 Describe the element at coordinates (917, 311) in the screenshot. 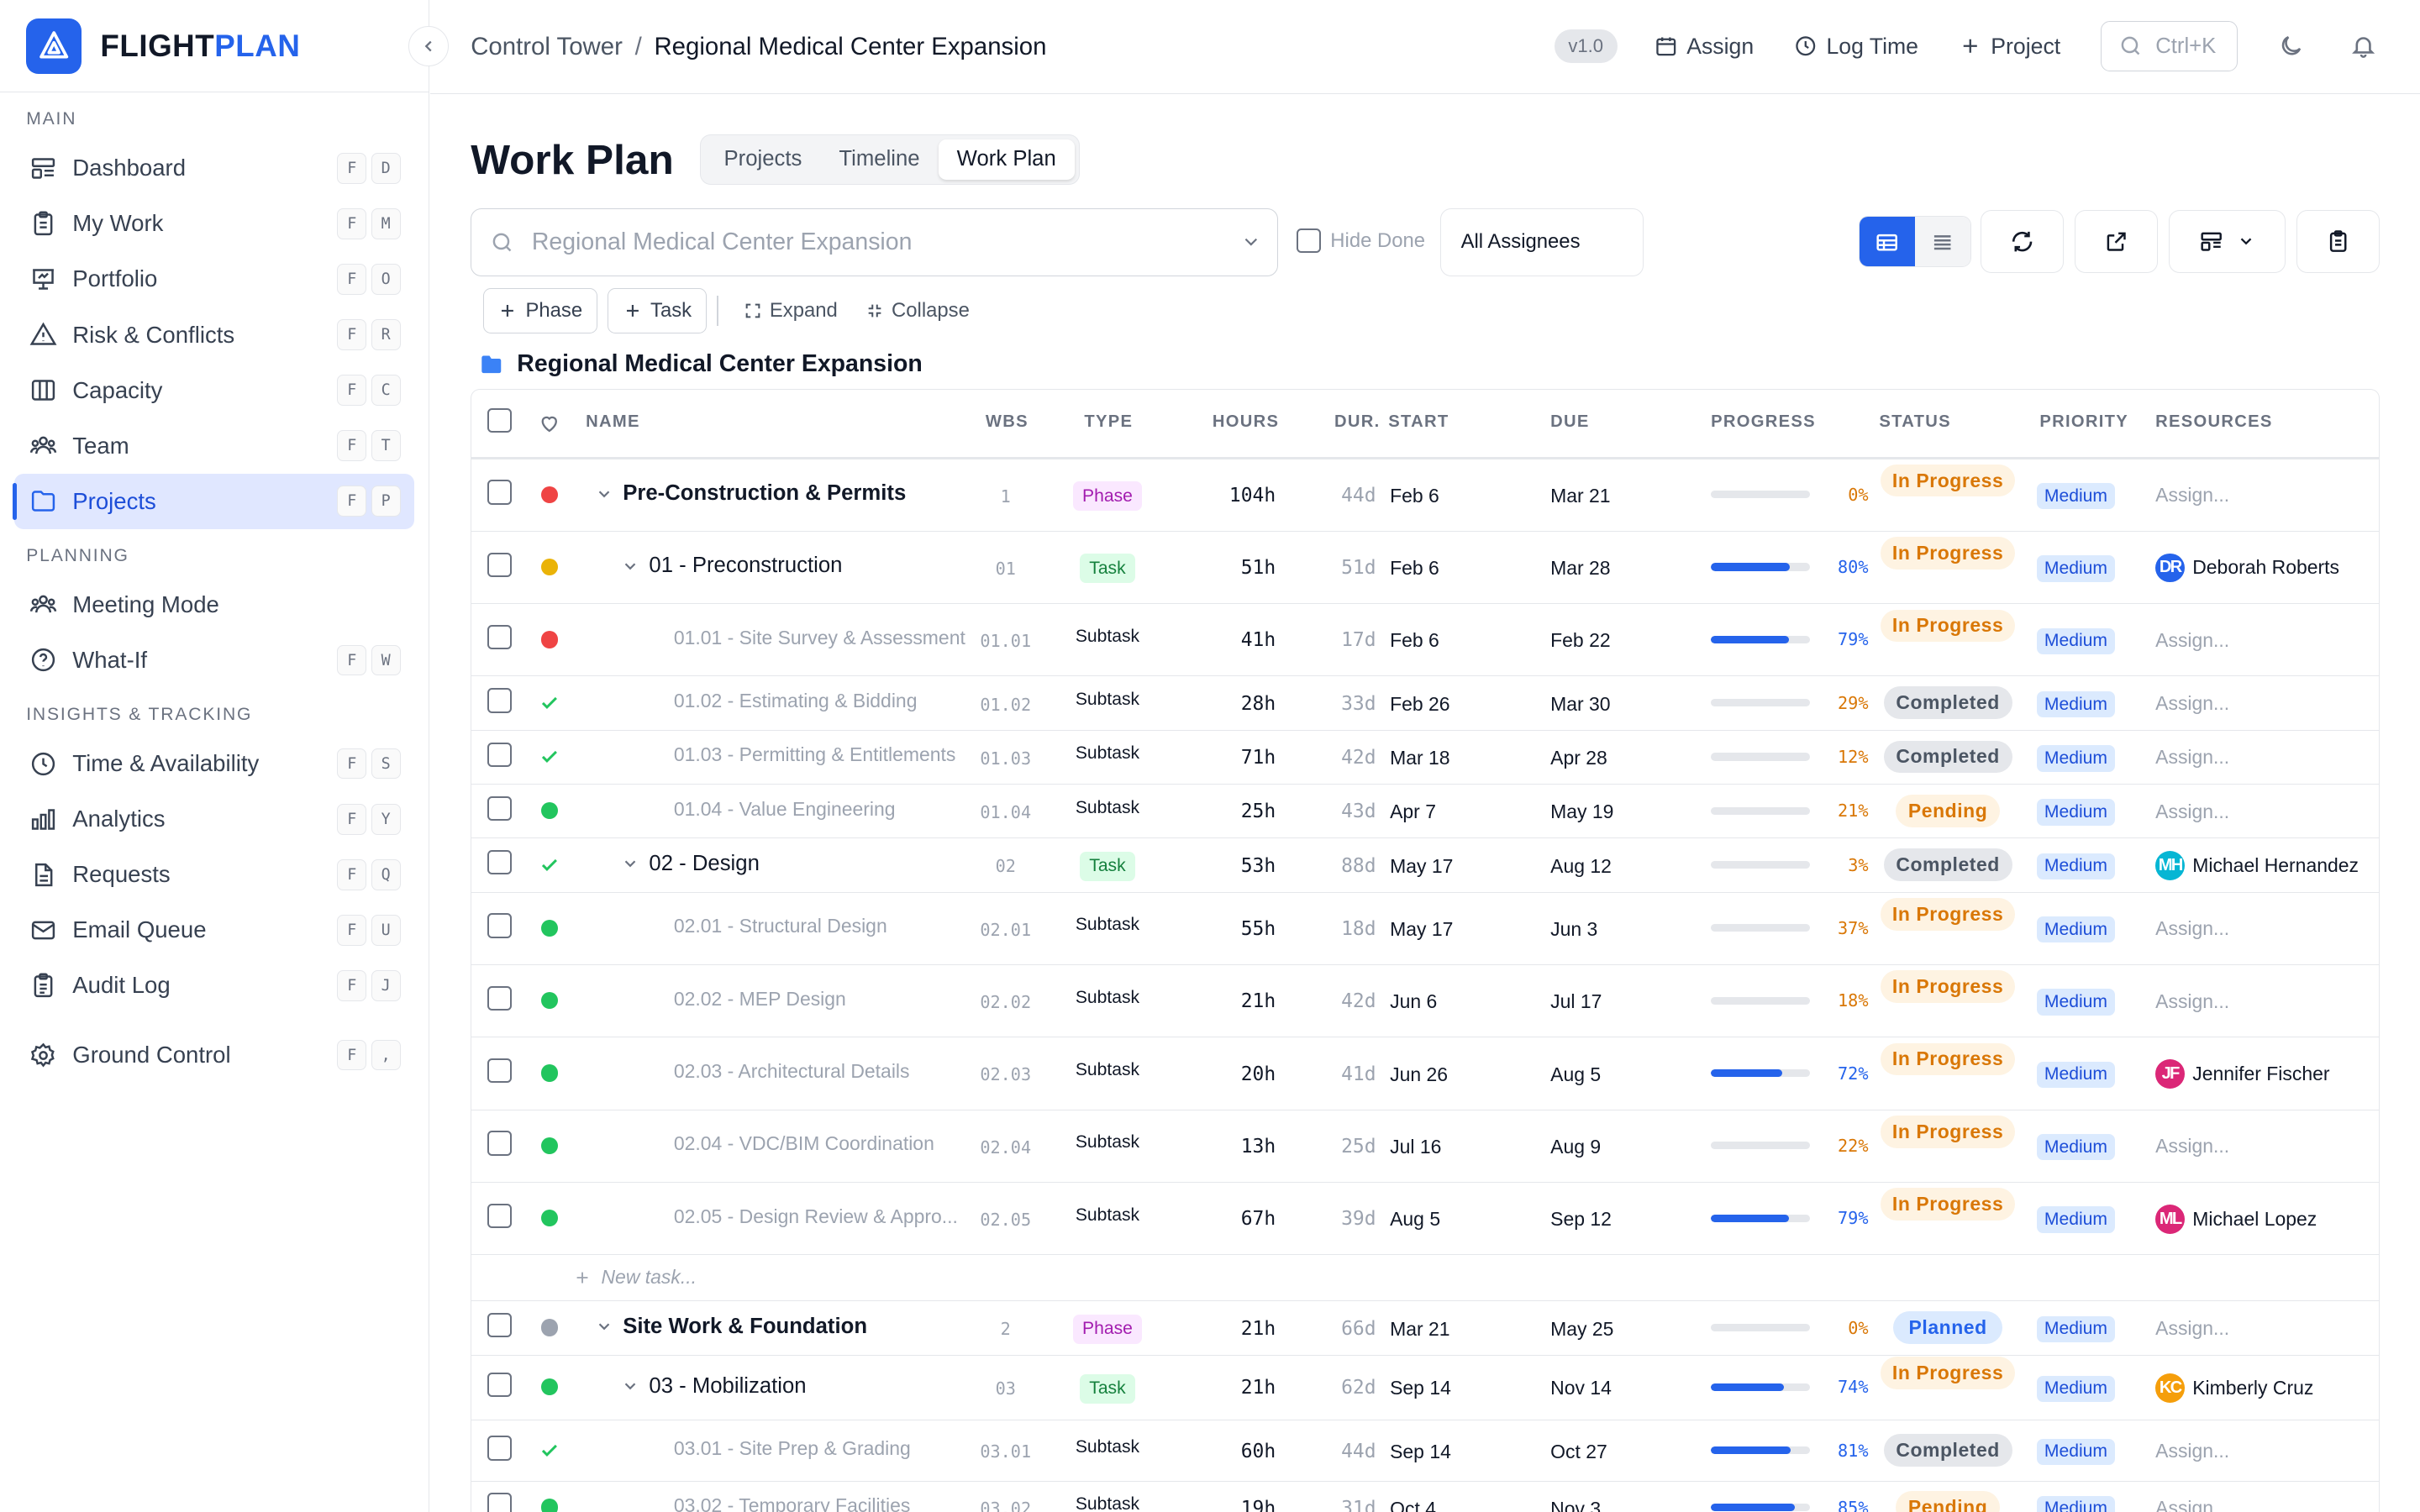

I see `collapse-all-button: Collapse` at that location.